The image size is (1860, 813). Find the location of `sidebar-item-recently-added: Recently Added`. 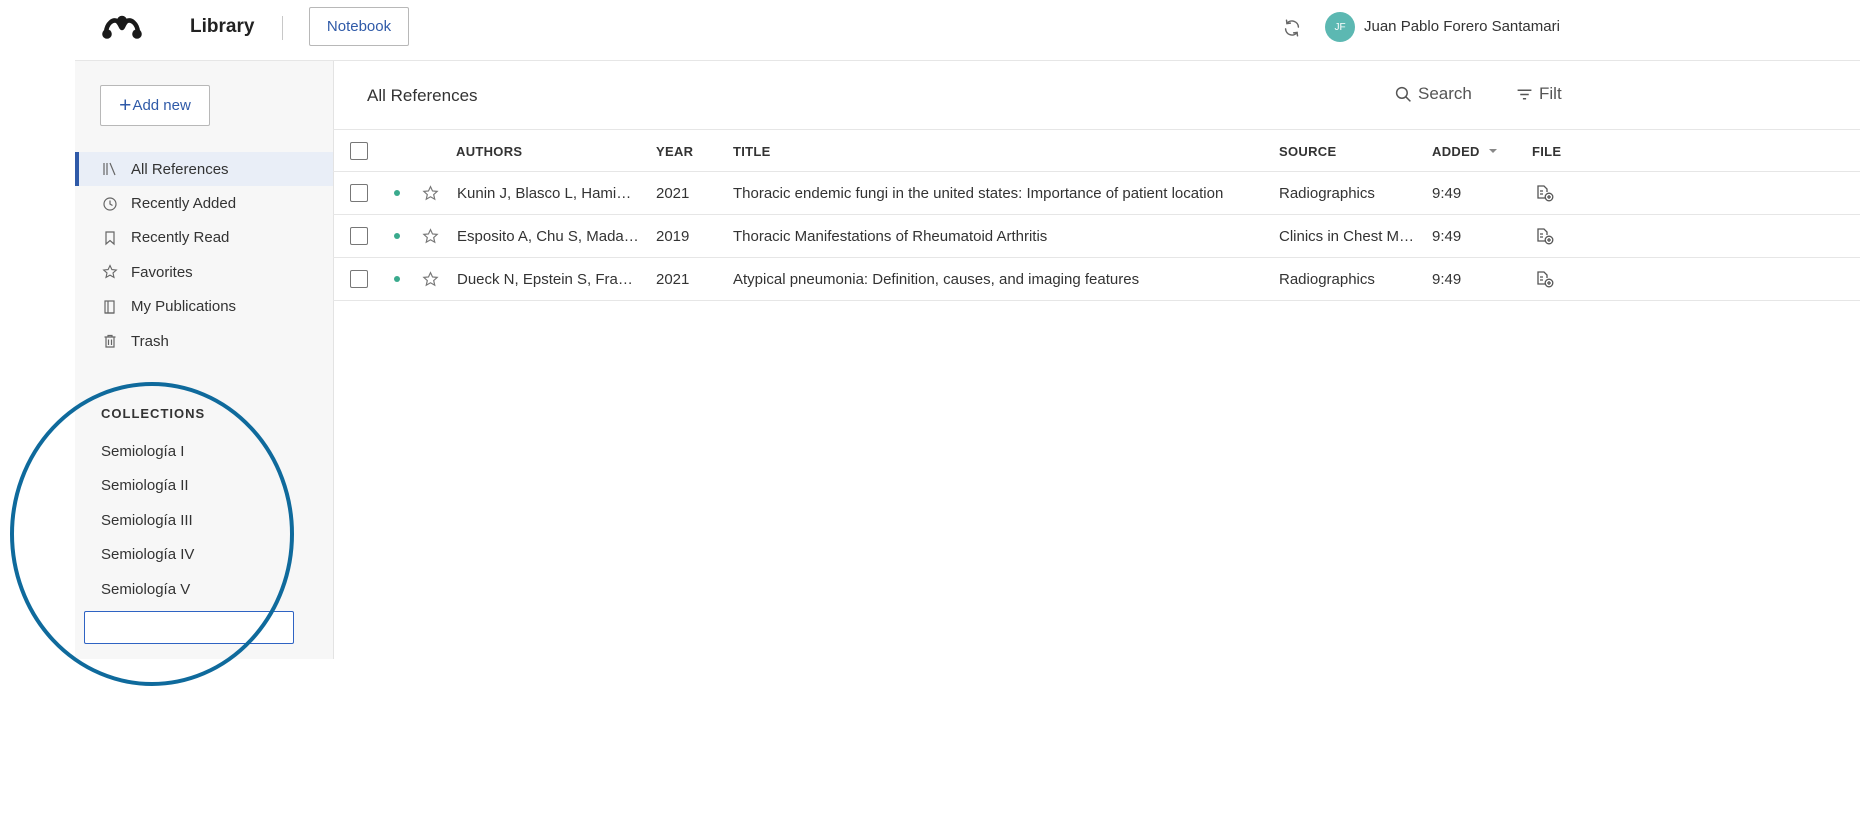

sidebar-item-recently-added: Recently Added is located at coordinates (204, 203).